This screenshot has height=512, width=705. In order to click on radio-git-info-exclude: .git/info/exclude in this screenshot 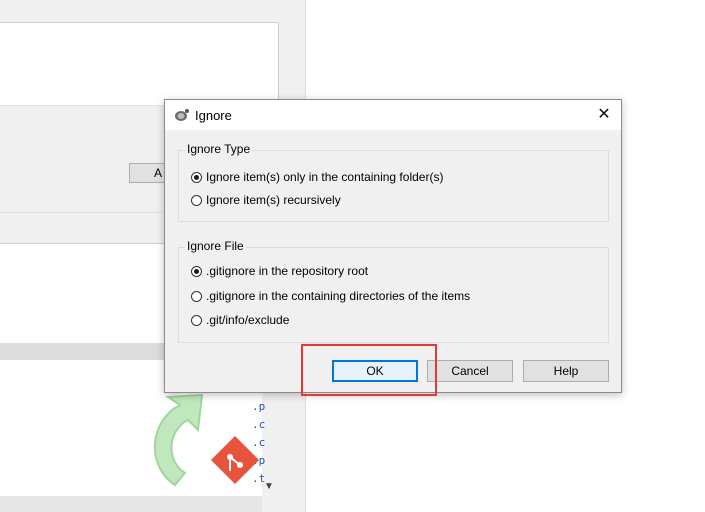, I will do `click(240, 320)`.